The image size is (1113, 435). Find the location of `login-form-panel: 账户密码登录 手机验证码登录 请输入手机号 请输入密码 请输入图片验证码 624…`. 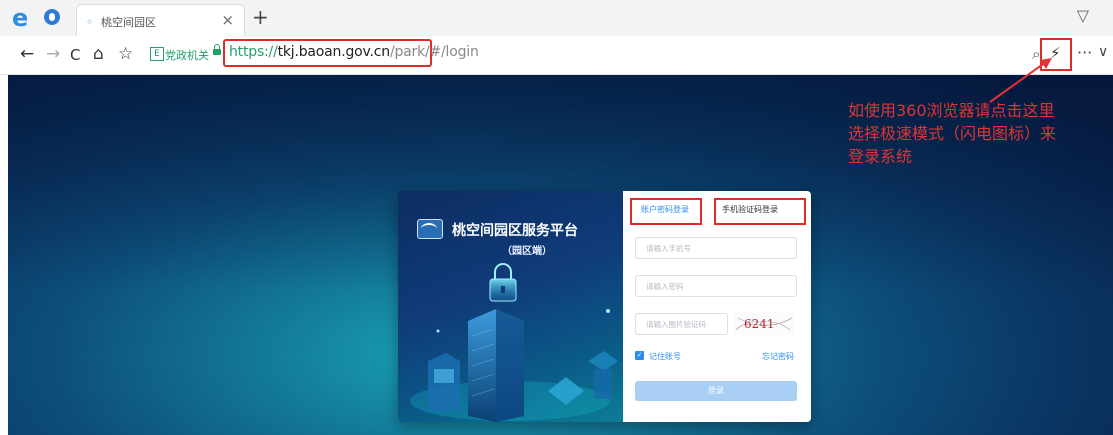

login-form-panel: 账户密码登录 手机验证码登录 请输入手机号 请输入密码 请输入图片验证码 624… is located at coordinates (717, 306).